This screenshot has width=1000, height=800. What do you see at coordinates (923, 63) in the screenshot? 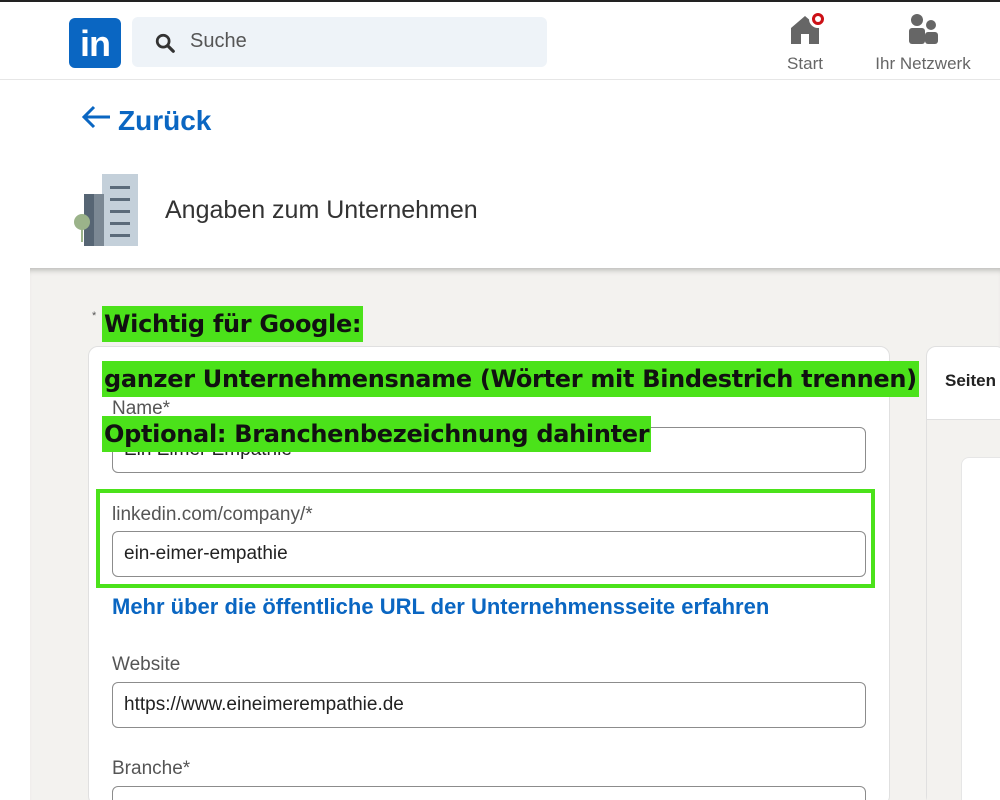
I see `nav-label-network: Ihr Netzwerk` at bounding box center [923, 63].